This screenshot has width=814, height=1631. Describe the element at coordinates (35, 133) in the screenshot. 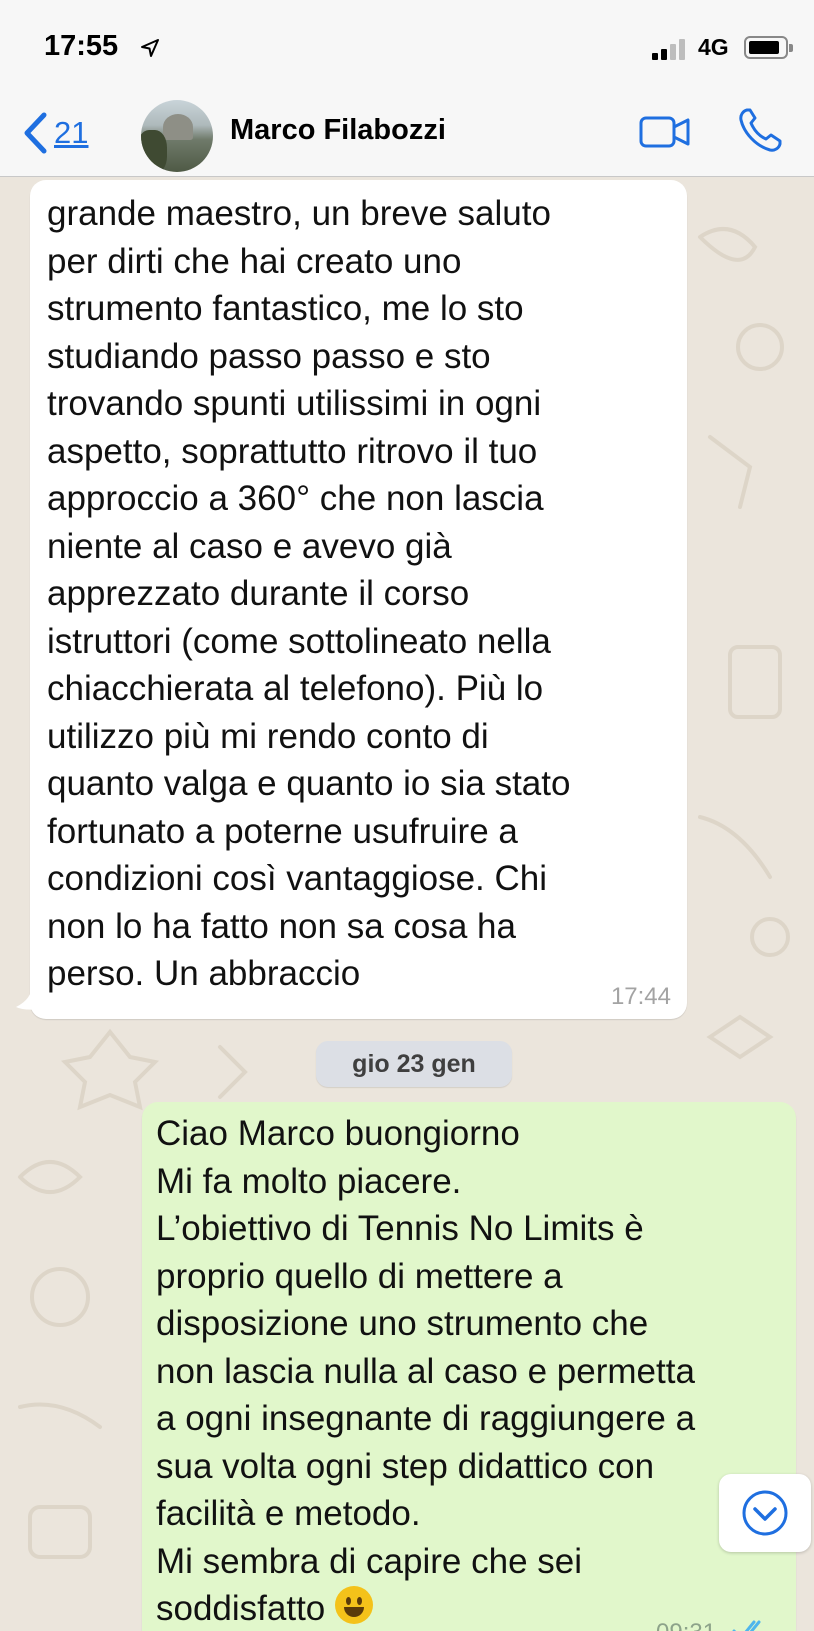

I see `chevron-left-icon` at that location.